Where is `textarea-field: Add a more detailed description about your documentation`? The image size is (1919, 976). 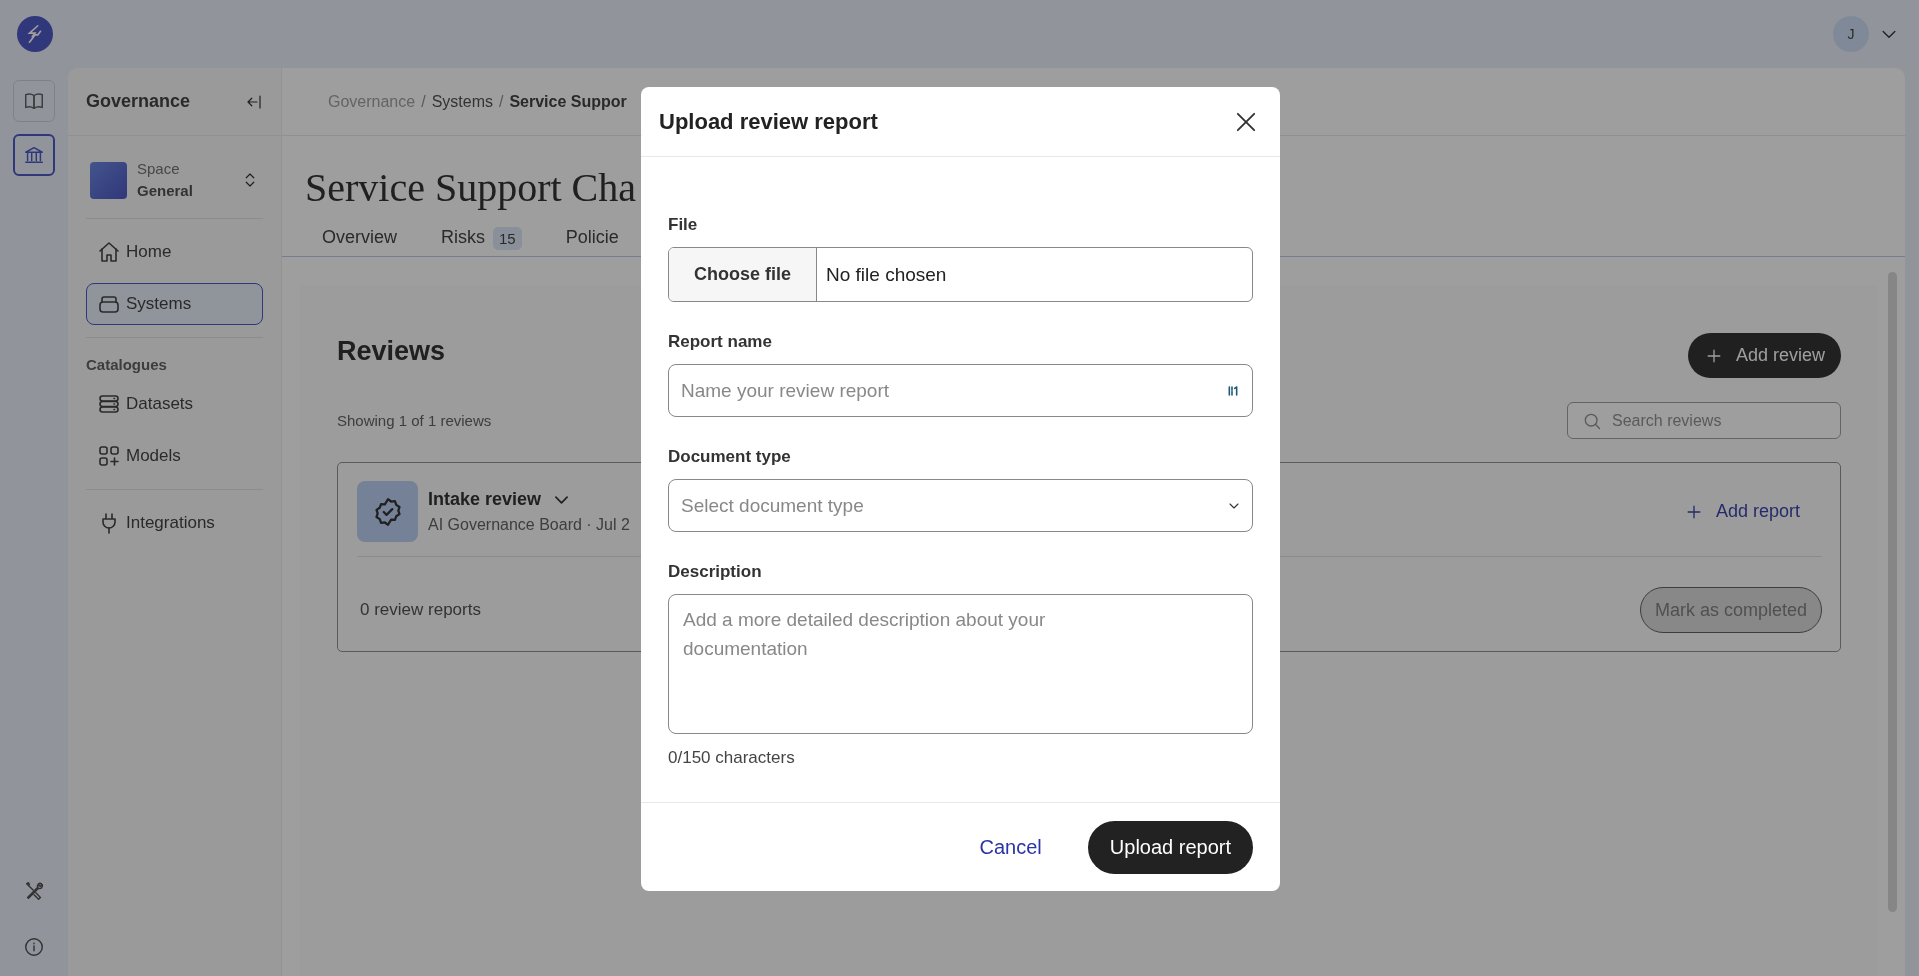
textarea-field: Add a more detailed description about your documentation is located at coordinates (960, 664).